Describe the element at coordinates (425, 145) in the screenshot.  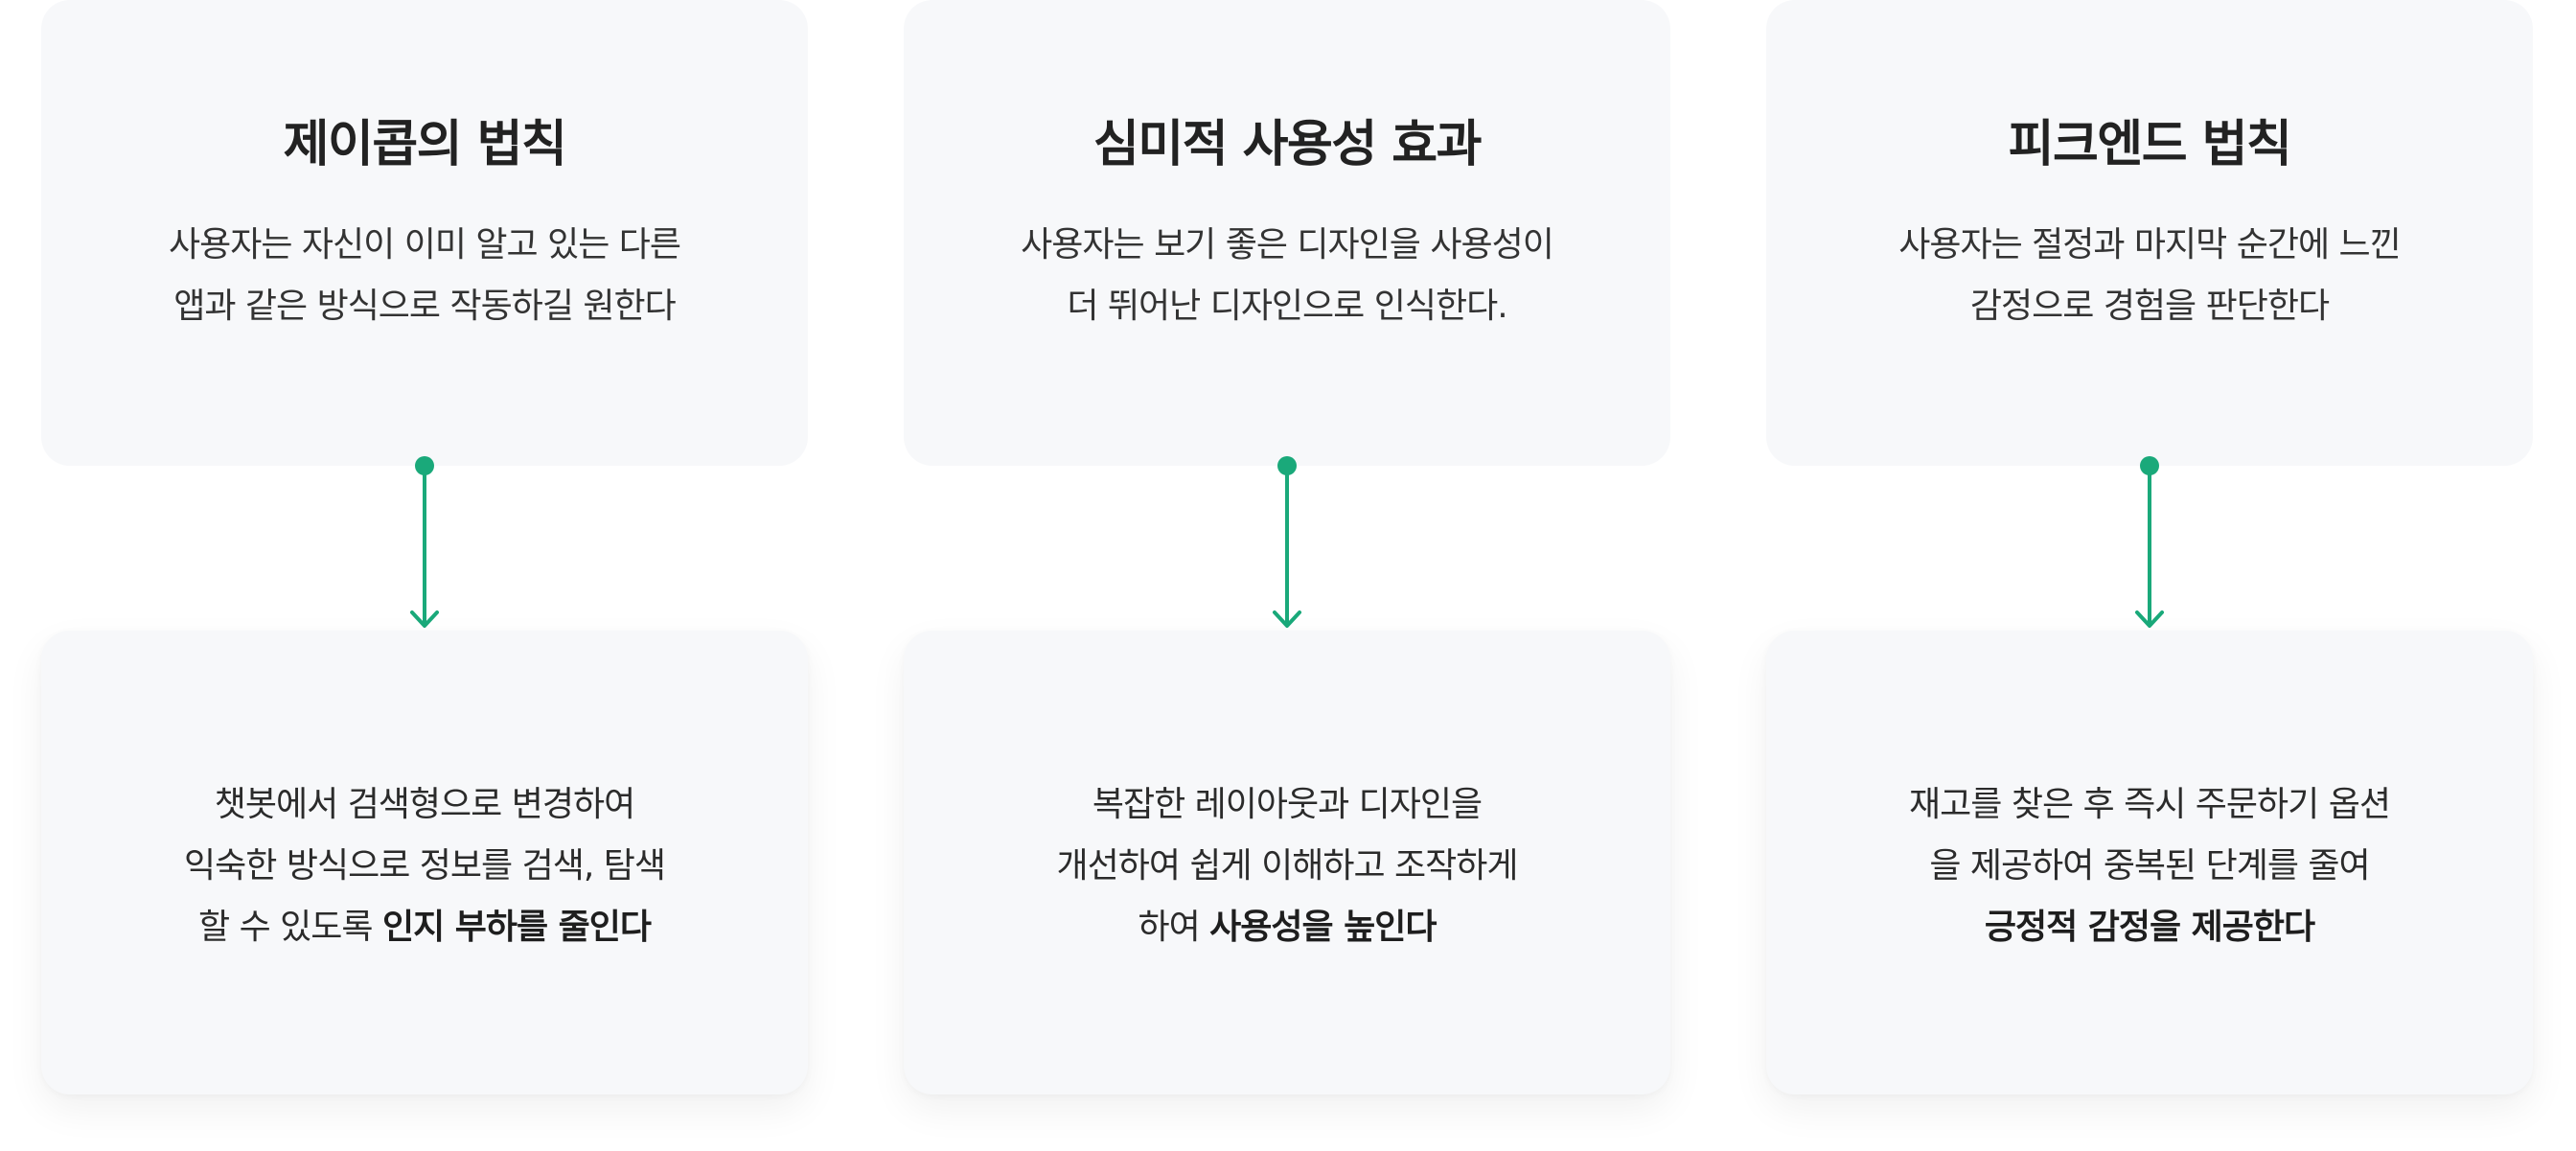
I see `principle-title: 제이콥의 법칙` at that location.